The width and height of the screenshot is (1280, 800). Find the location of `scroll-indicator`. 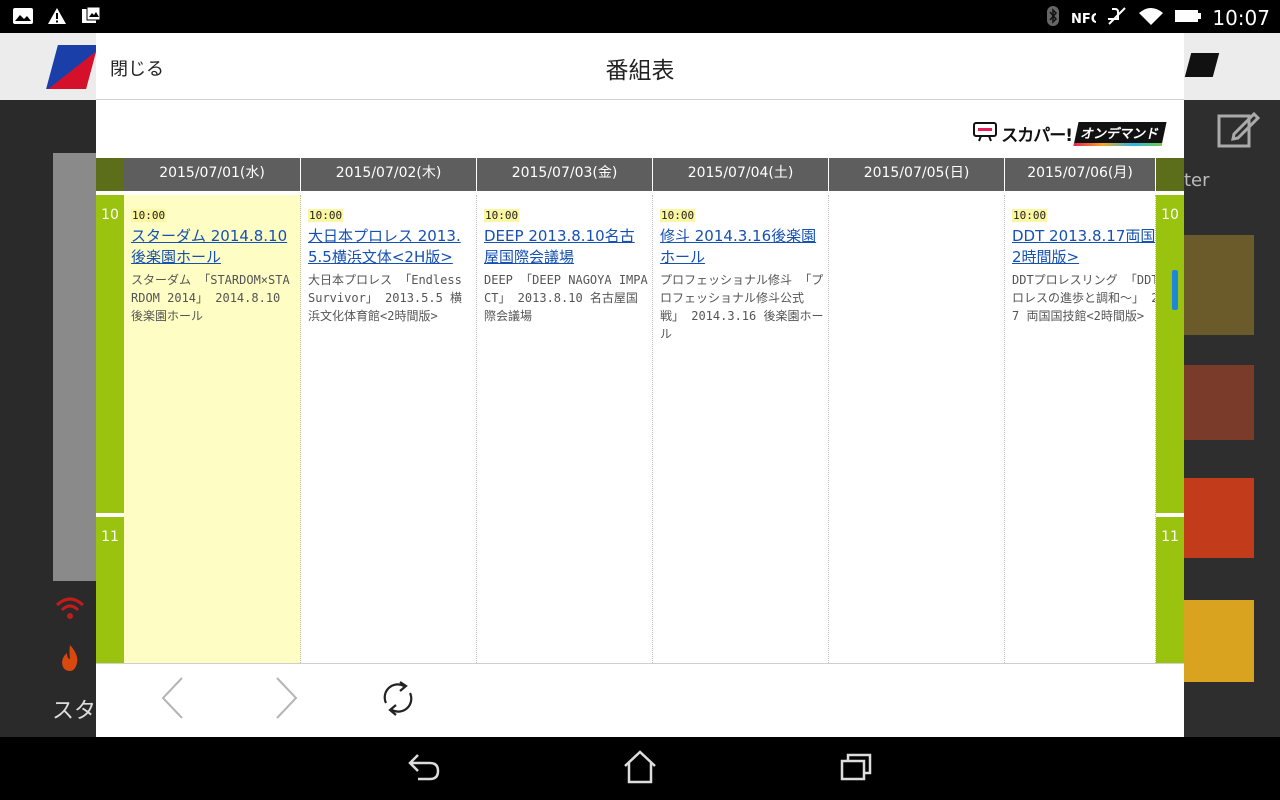

scroll-indicator is located at coordinates (1175, 290).